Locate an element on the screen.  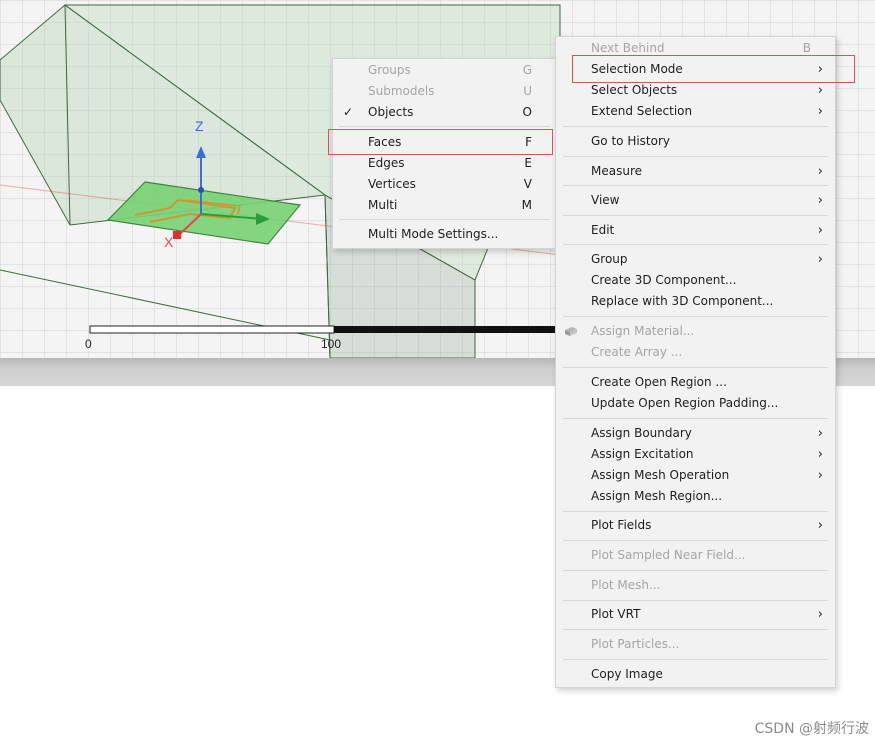
menu-item-label: Vertices is located at coordinates (392, 184).